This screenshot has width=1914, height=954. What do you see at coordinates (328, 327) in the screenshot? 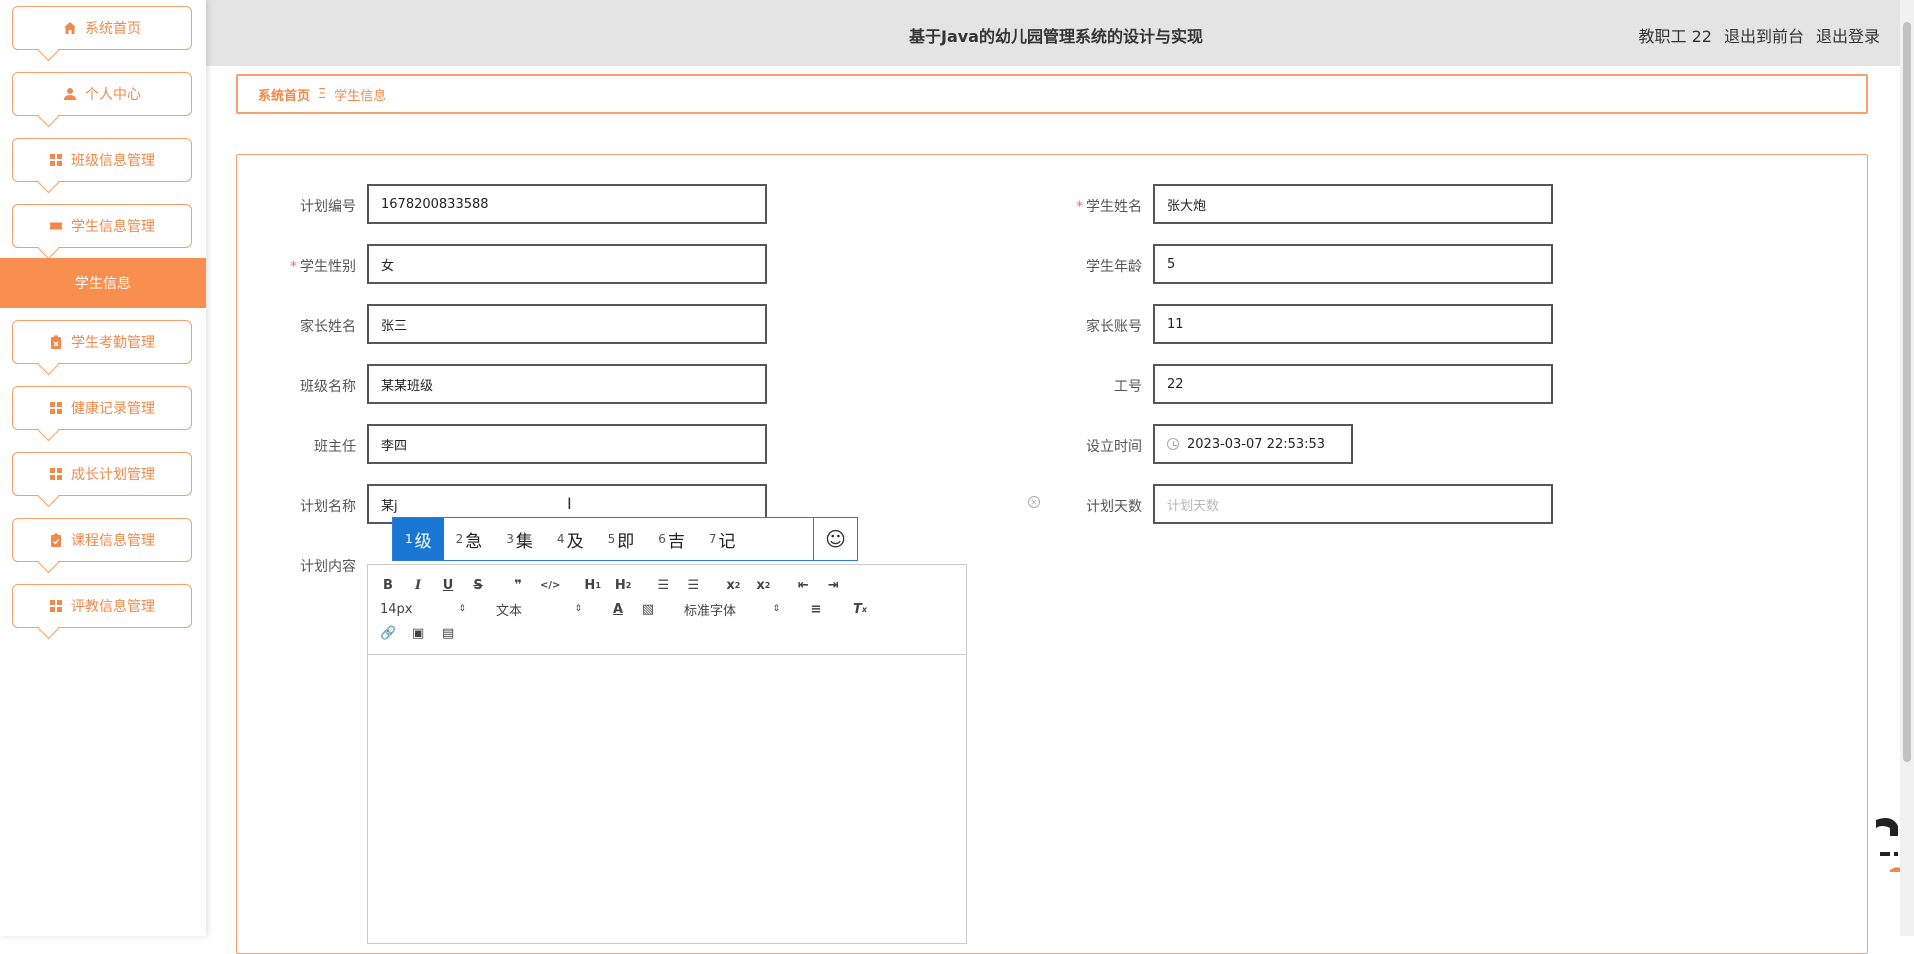
I see `parent-name-label: 家长姓名` at bounding box center [328, 327].